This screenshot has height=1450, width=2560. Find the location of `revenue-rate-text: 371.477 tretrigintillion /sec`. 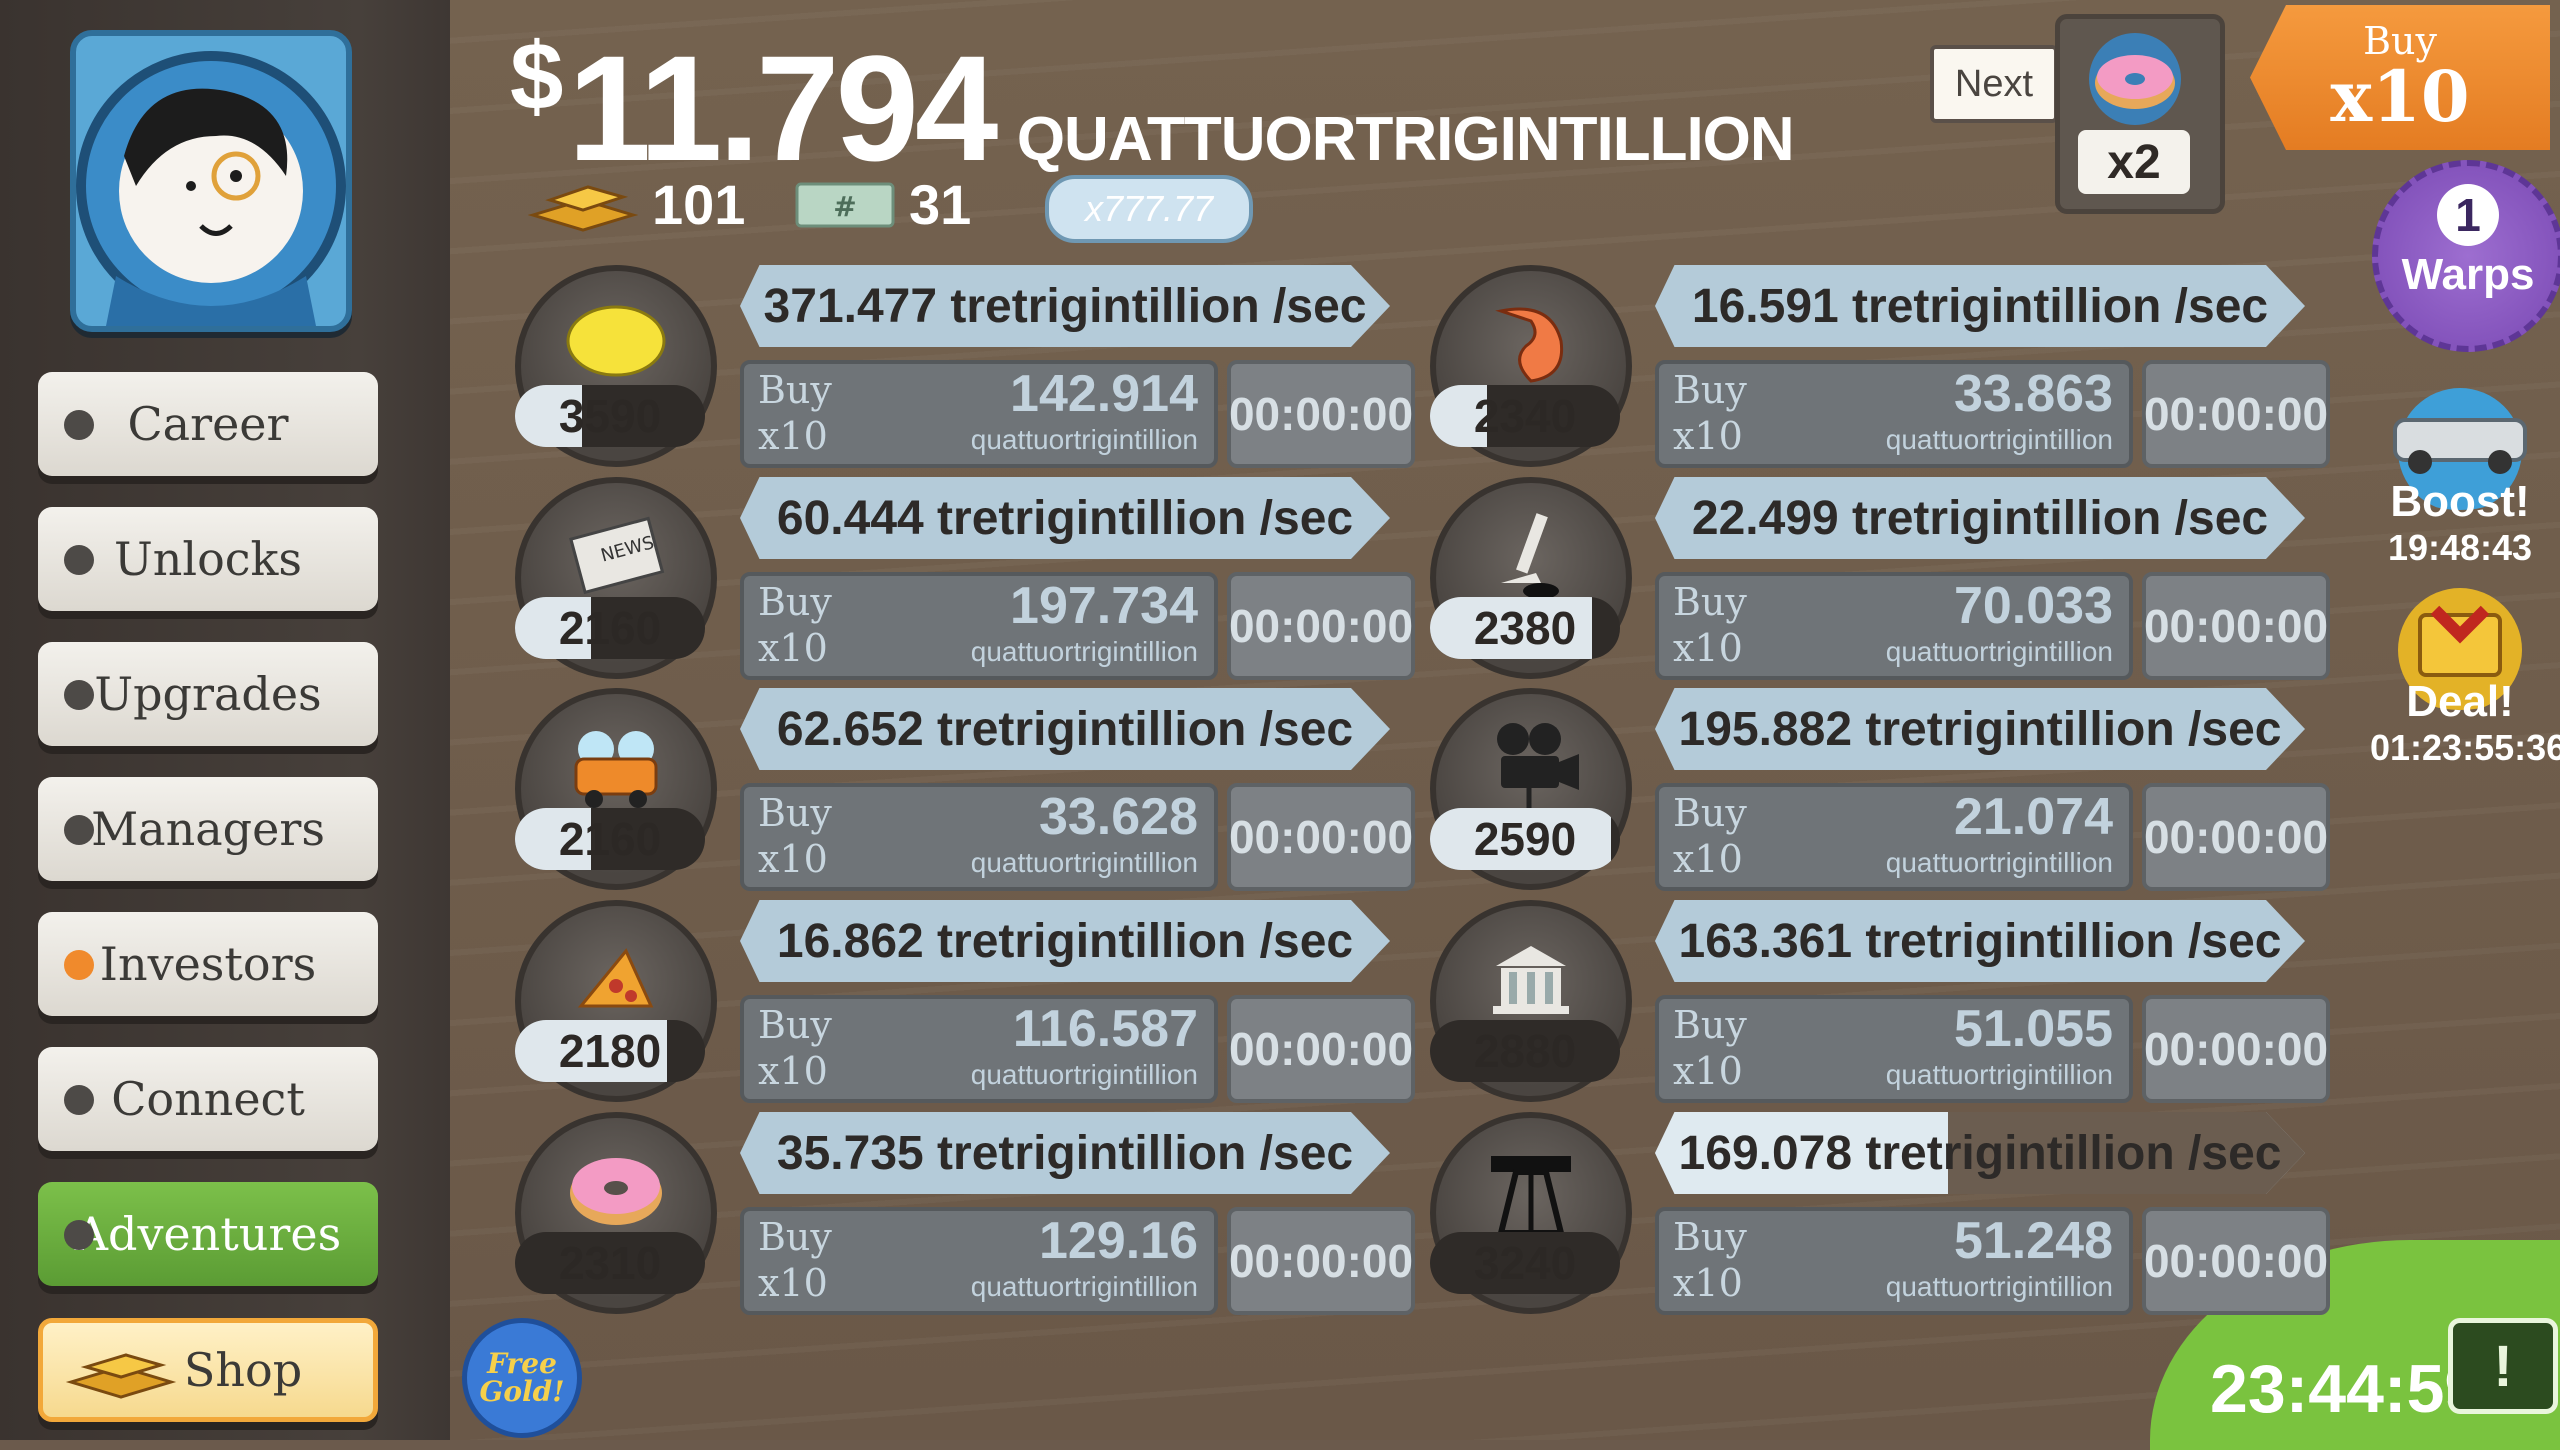

revenue-rate-text: 371.477 tretrigintillion /sec is located at coordinates (1065, 306).